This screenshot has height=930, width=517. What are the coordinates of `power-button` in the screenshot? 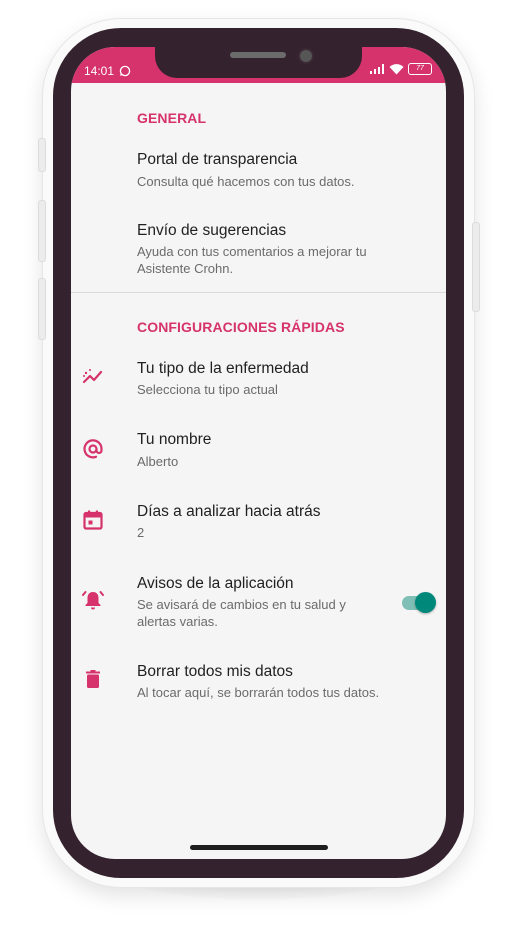 It's located at (476, 267).